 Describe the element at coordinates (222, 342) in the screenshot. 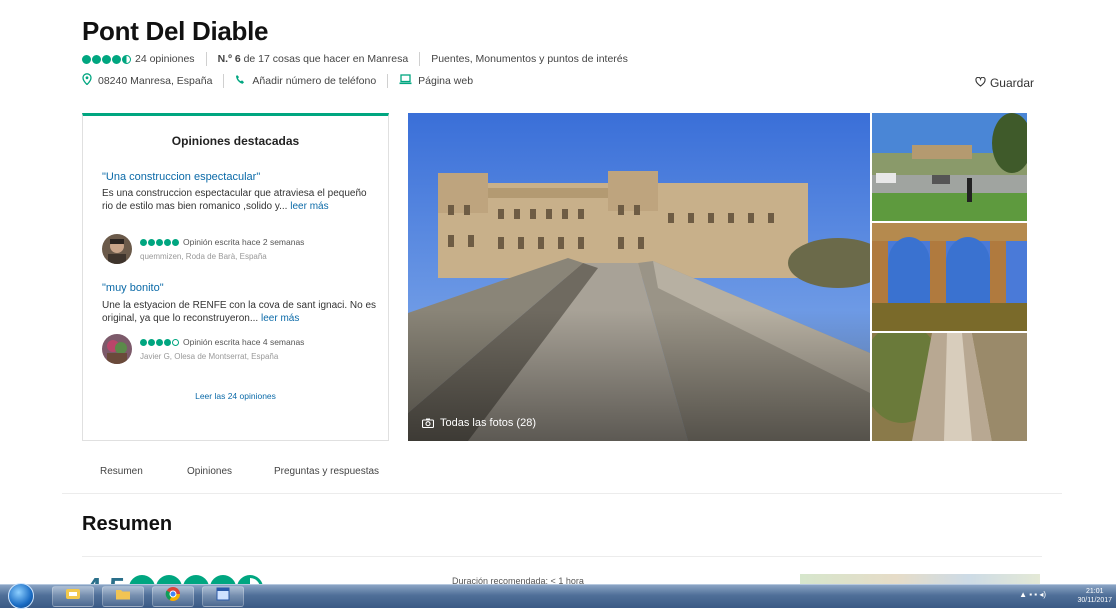

I see `review-meta: Opinión escrita hace 4 semanas` at that location.